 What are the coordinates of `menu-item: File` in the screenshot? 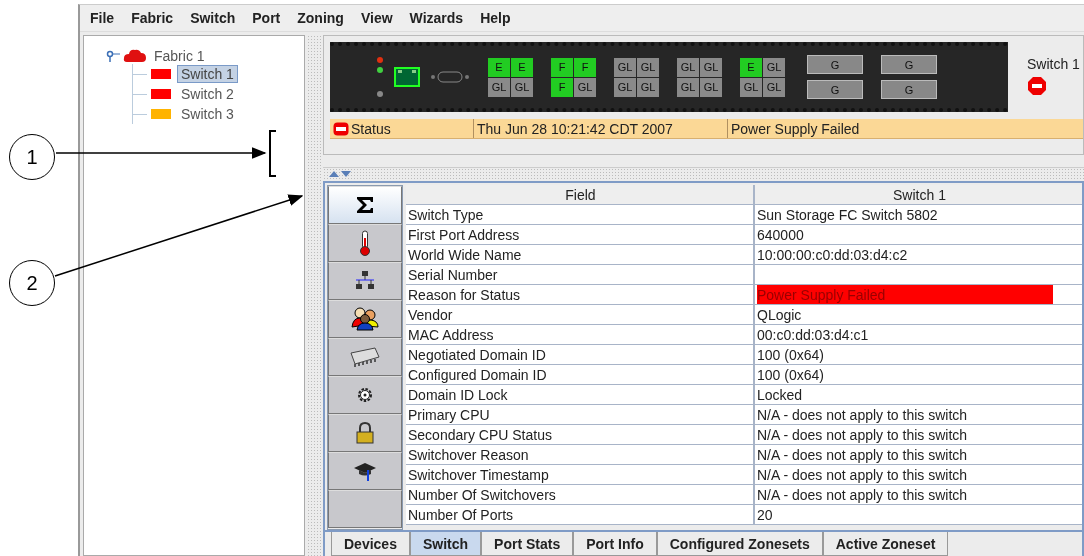 It's located at (102, 18).